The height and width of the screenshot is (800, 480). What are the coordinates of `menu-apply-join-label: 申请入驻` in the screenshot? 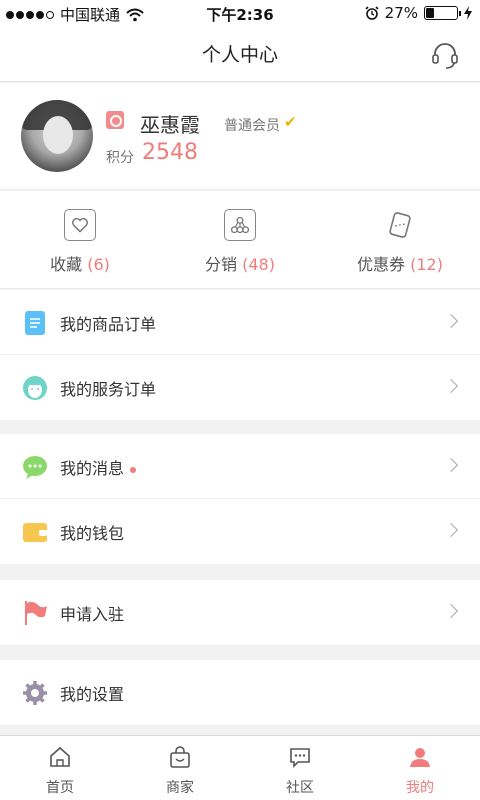 It's located at (92, 614).